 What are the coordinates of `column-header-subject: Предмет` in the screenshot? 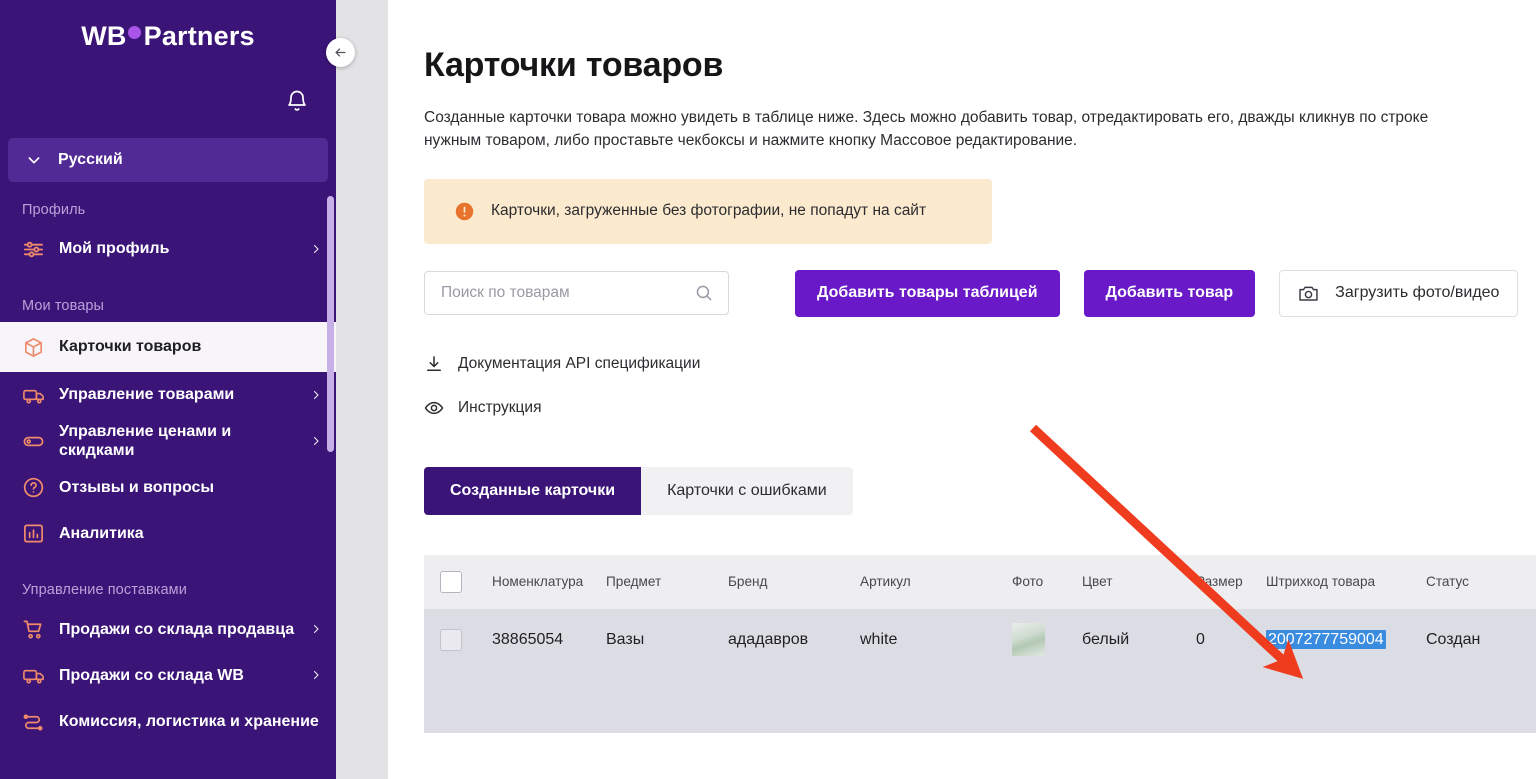 It's located at (667, 581).